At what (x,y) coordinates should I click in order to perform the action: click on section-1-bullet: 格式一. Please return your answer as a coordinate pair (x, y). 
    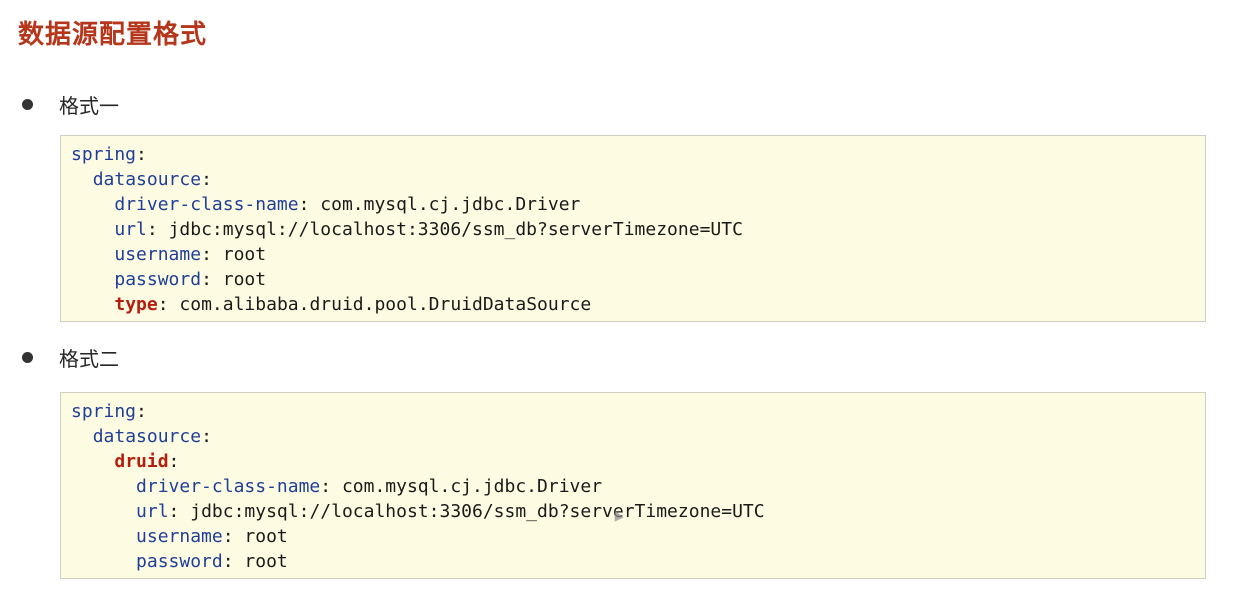
    Looking at the image, I should click on (68, 104).